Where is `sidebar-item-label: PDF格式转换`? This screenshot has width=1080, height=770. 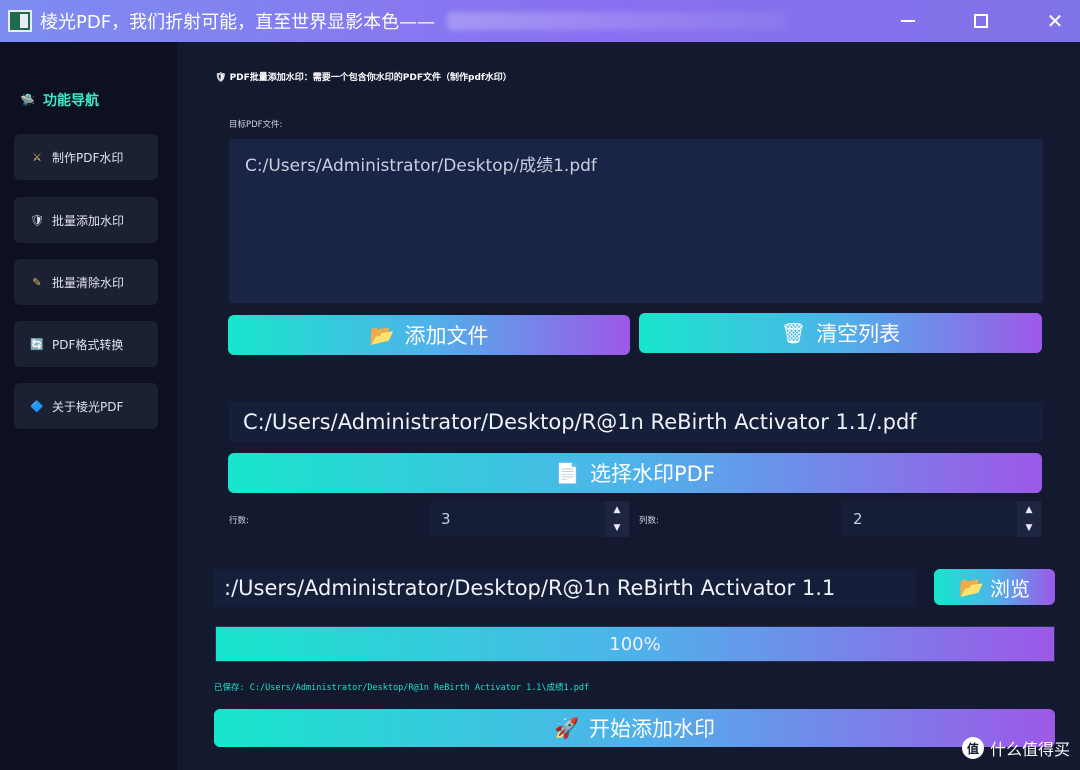 sidebar-item-label: PDF格式转换 is located at coordinates (88, 344).